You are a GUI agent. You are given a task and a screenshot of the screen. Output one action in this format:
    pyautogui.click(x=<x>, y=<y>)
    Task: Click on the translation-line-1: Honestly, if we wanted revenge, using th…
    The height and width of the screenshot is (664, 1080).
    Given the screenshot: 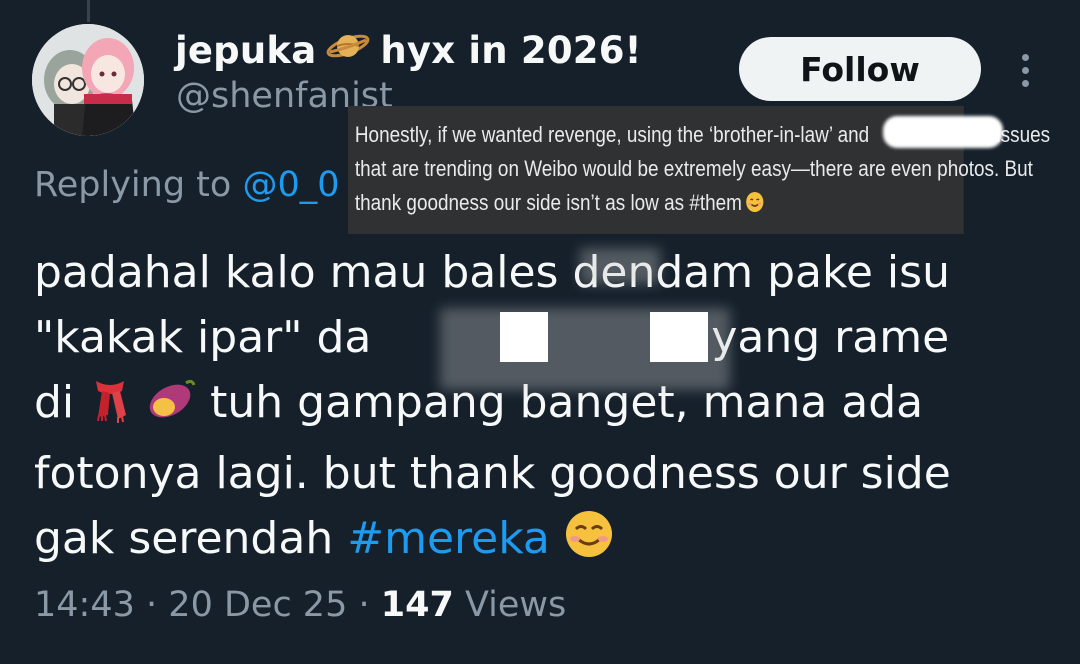 What is the action you would take?
    pyautogui.click(x=702, y=135)
    